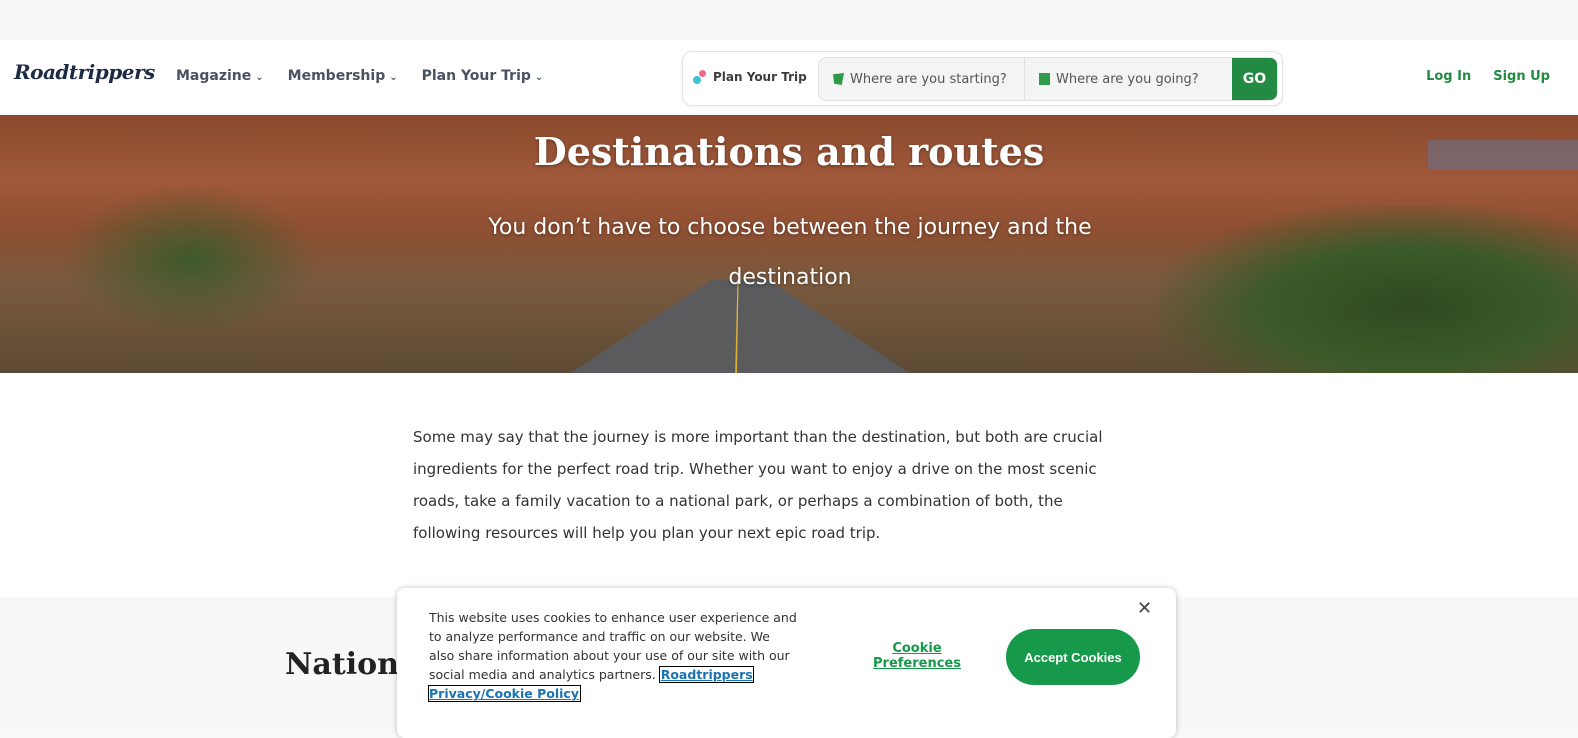 The height and width of the screenshot is (738, 1578). What do you see at coordinates (1448, 76) in the screenshot?
I see `login-link: Log In` at bounding box center [1448, 76].